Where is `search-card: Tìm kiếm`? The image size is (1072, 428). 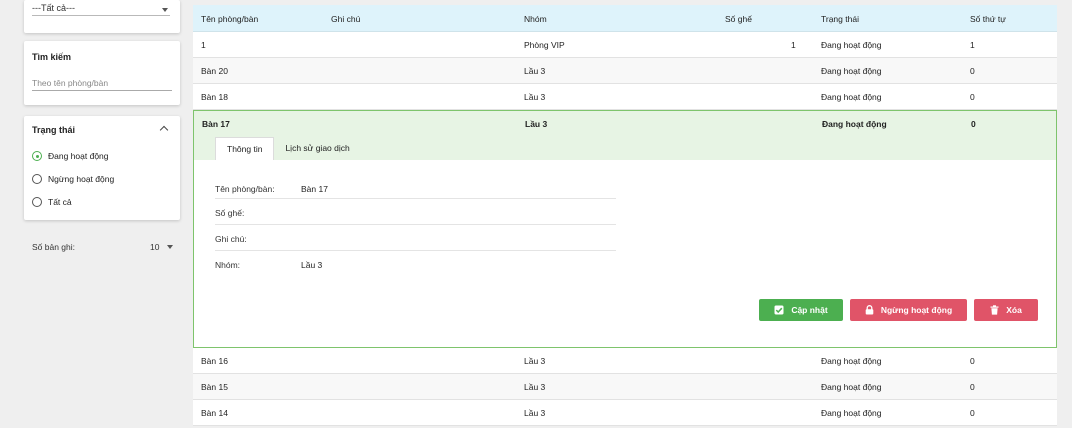 search-card: Tìm kiếm is located at coordinates (102, 73).